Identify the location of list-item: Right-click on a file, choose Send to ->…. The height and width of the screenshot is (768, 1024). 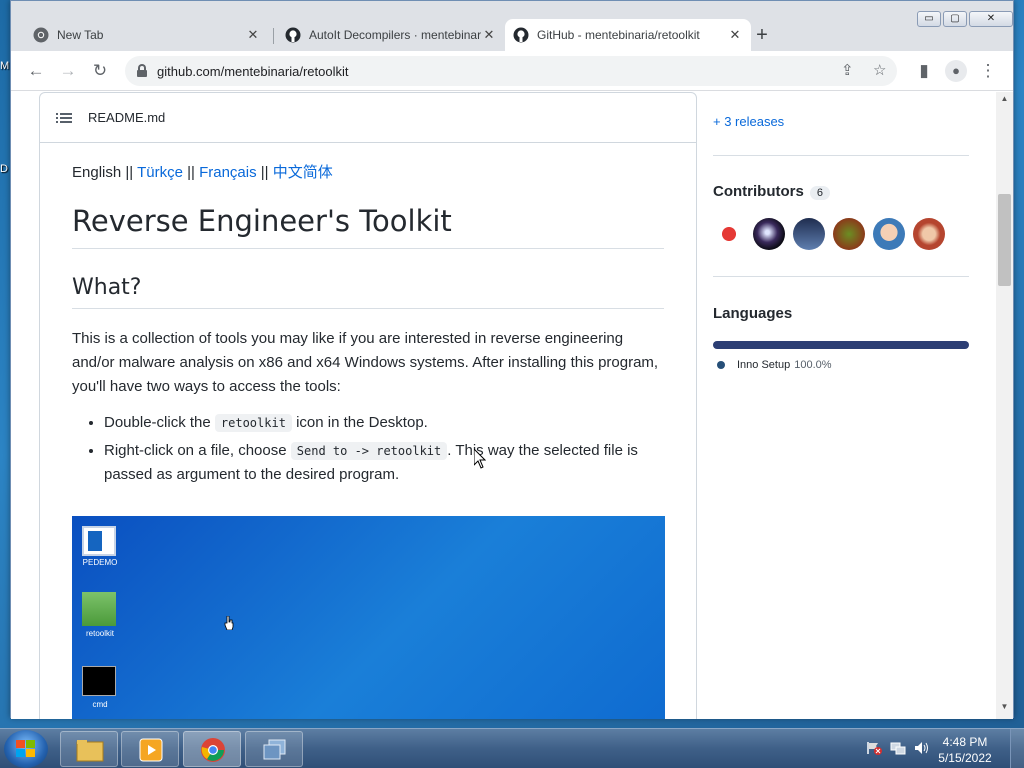
(384, 463).